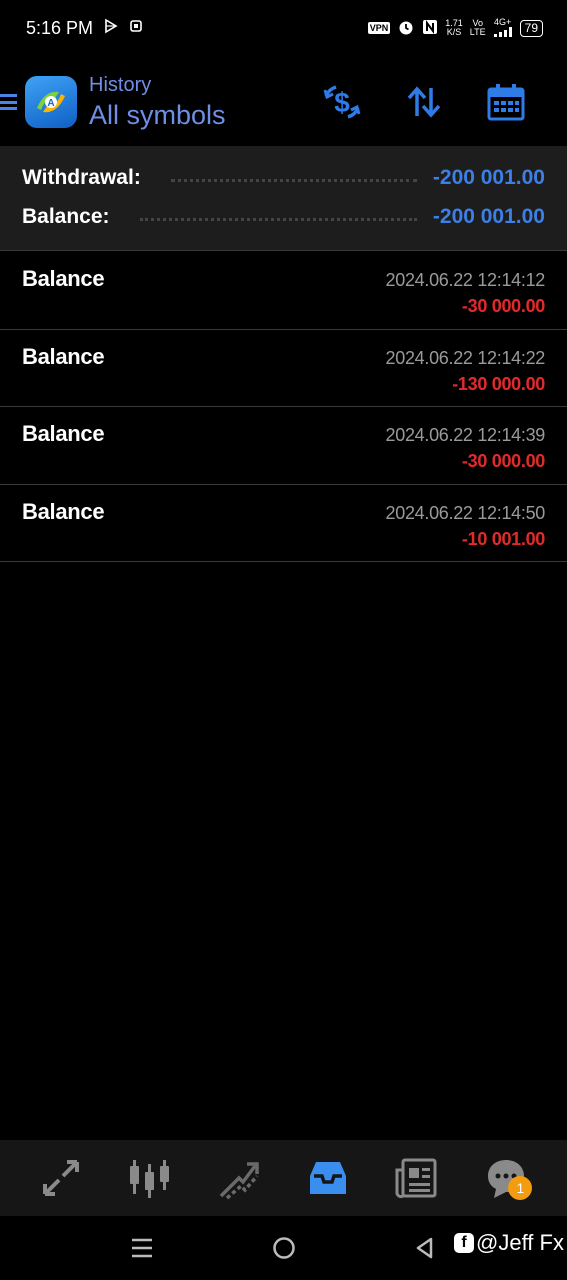 This screenshot has width=567, height=1280. What do you see at coordinates (283, 368) in the screenshot?
I see `list-item: Balance 2024.06.22 12:14:22 -130 000.00` at bounding box center [283, 368].